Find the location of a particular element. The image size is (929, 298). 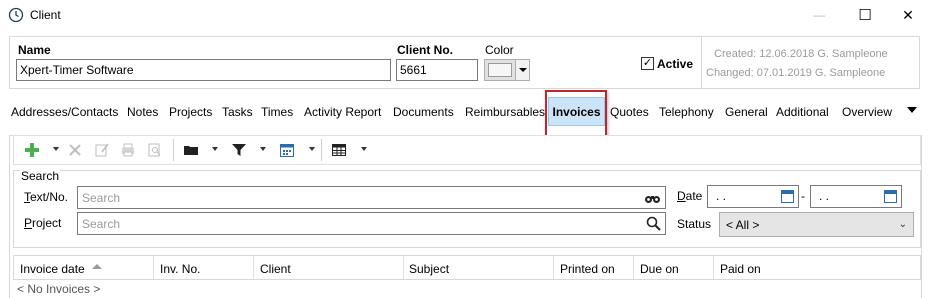

name-field: Xpert-Timer Software is located at coordinates (203, 70).